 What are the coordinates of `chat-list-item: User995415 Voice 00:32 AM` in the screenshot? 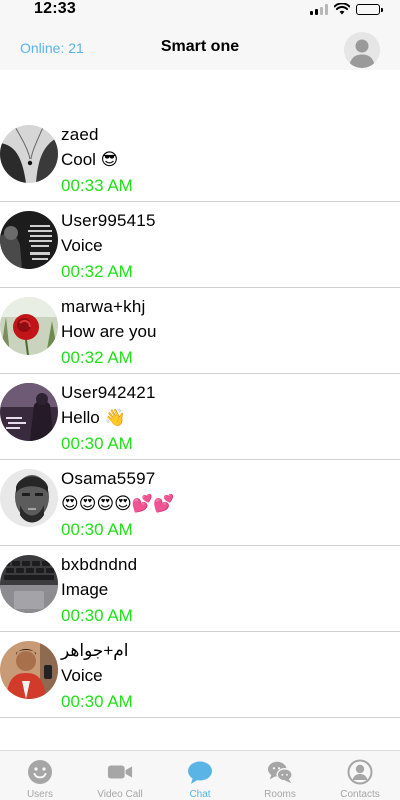 It's located at (200, 245).